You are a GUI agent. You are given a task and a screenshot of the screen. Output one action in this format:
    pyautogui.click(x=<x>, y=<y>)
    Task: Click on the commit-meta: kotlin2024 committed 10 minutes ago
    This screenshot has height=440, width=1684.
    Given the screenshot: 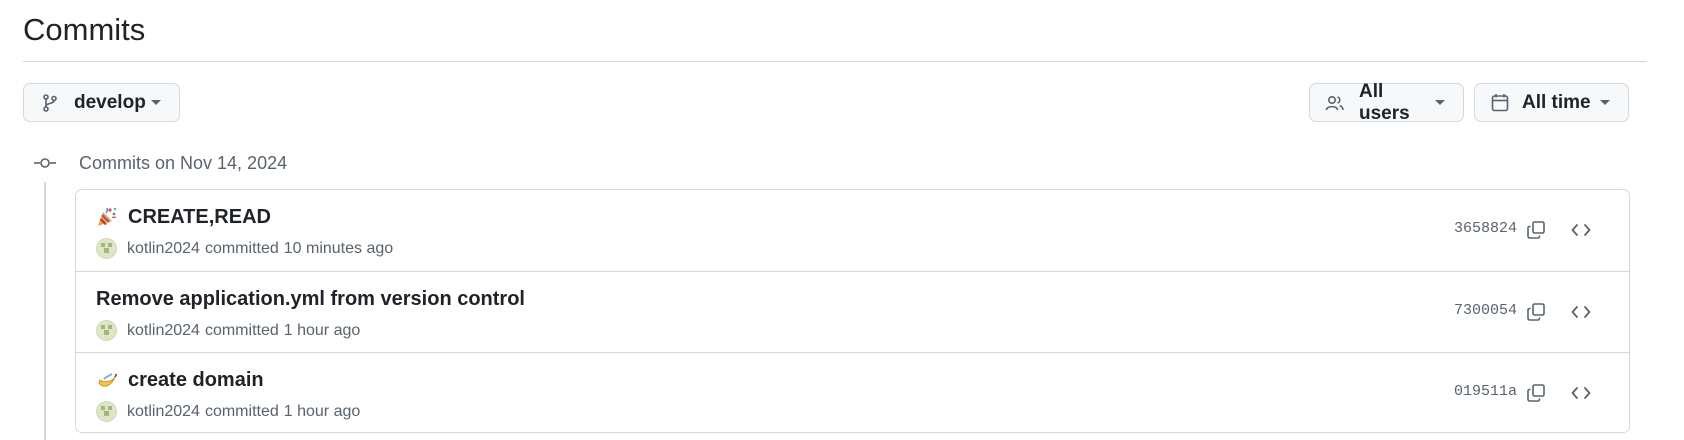 What is the action you would take?
    pyautogui.click(x=244, y=248)
    